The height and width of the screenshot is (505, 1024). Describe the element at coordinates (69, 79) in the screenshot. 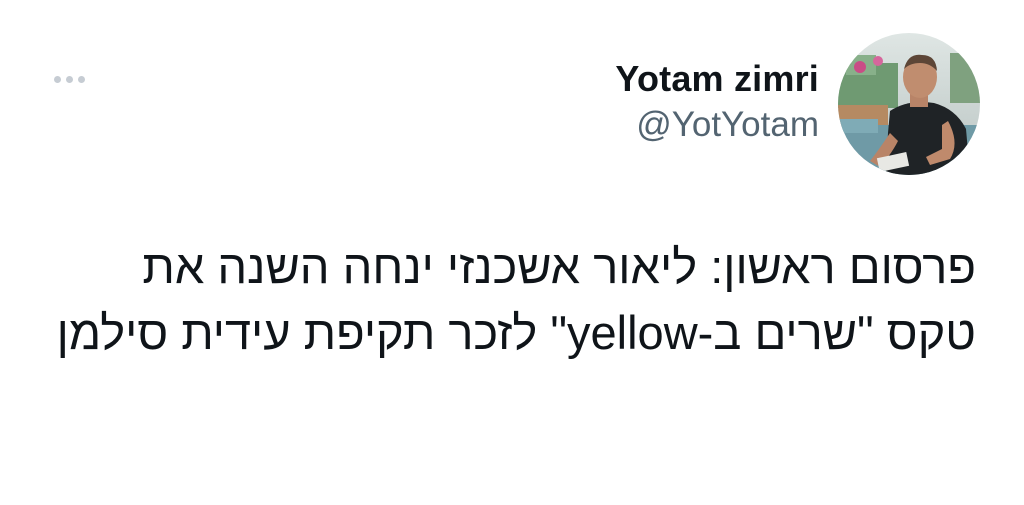

I see `more-options-button` at that location.